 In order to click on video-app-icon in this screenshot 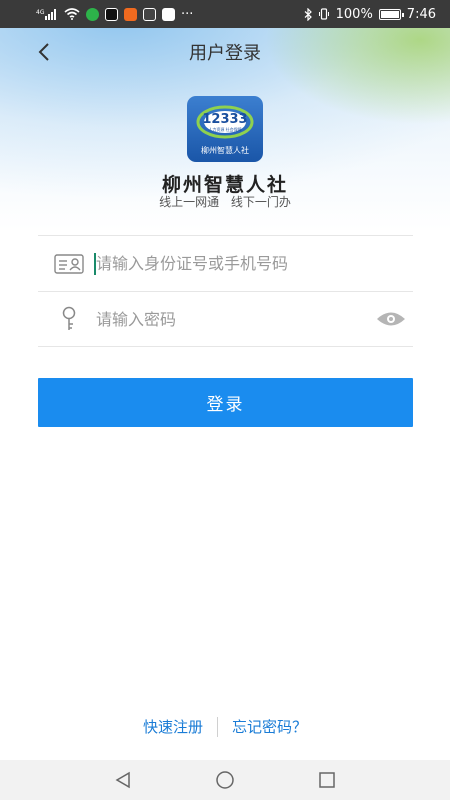, I will do `click(130, 14)`.